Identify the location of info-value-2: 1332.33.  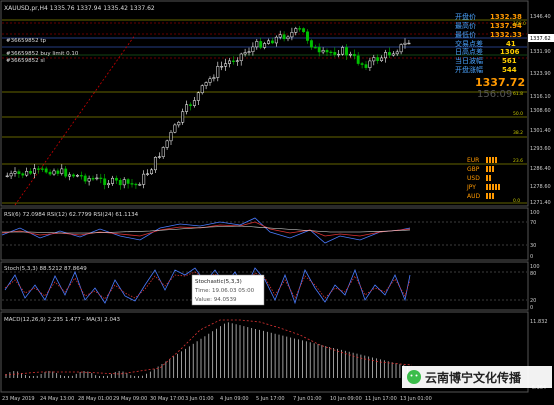
(506, 35).